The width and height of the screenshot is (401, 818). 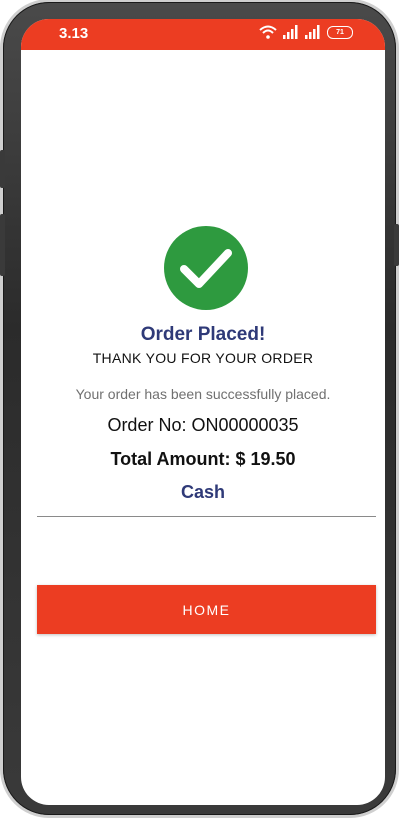 What do you see at coordinates (340, 32) in the screenshot?
I see `battery-icon: 71` at bounding box center [340, 32].